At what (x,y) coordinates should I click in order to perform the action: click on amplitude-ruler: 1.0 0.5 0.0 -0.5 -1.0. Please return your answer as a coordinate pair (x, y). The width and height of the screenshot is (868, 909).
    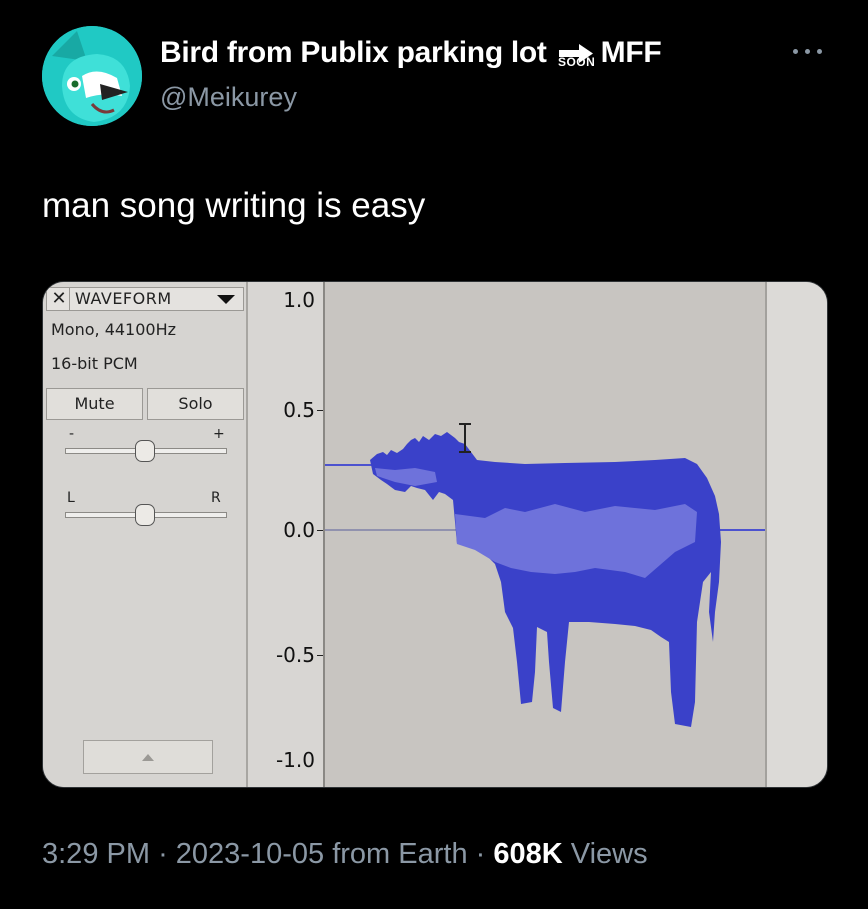
    Looking at the image, I should click on (286, 534).